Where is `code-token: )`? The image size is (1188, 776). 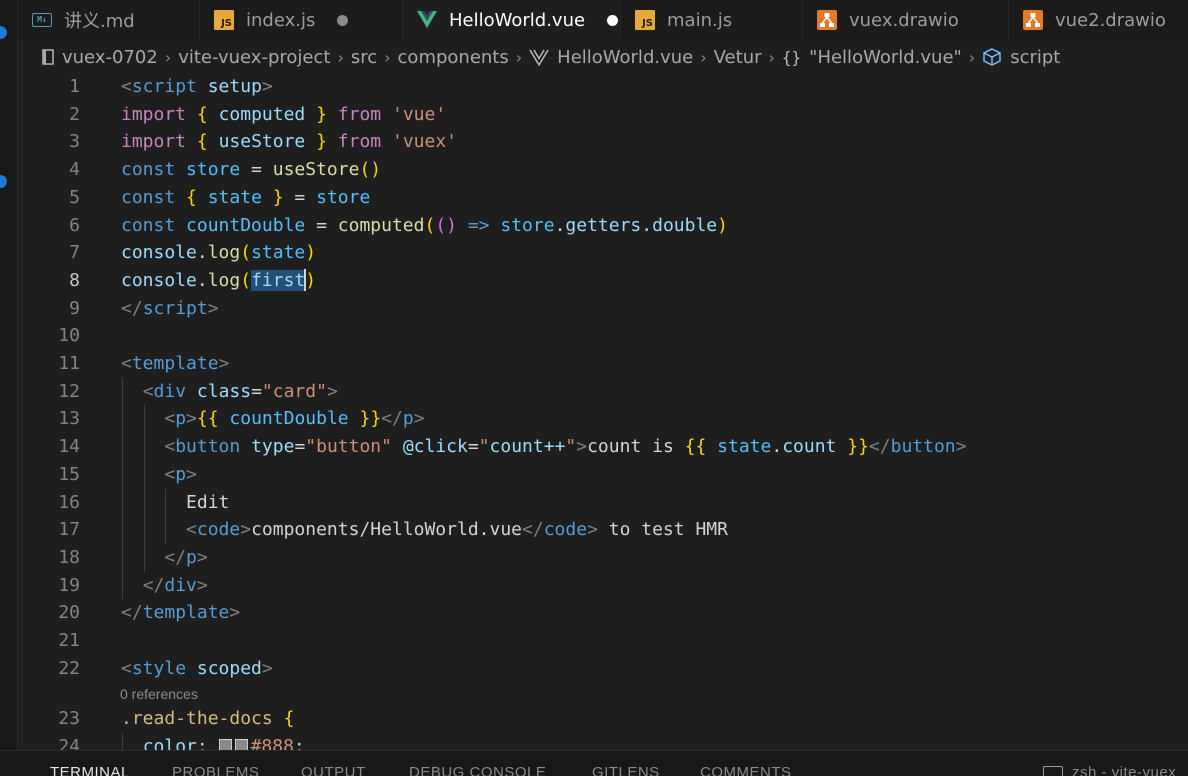 code-token: ) is located at coordinates (722, 225).